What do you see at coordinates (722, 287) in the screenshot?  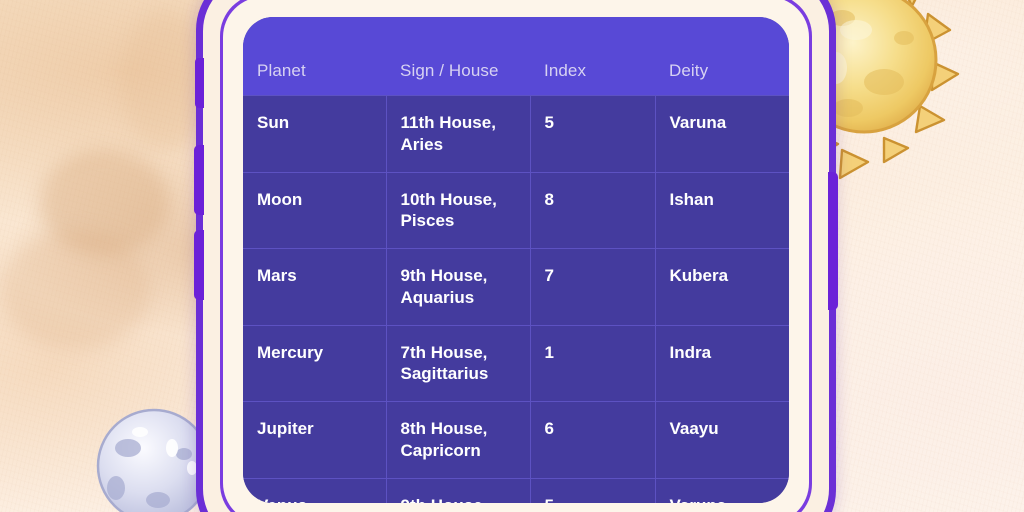 I see `cell-deity: Kubera` at bounding box center [722, 287].